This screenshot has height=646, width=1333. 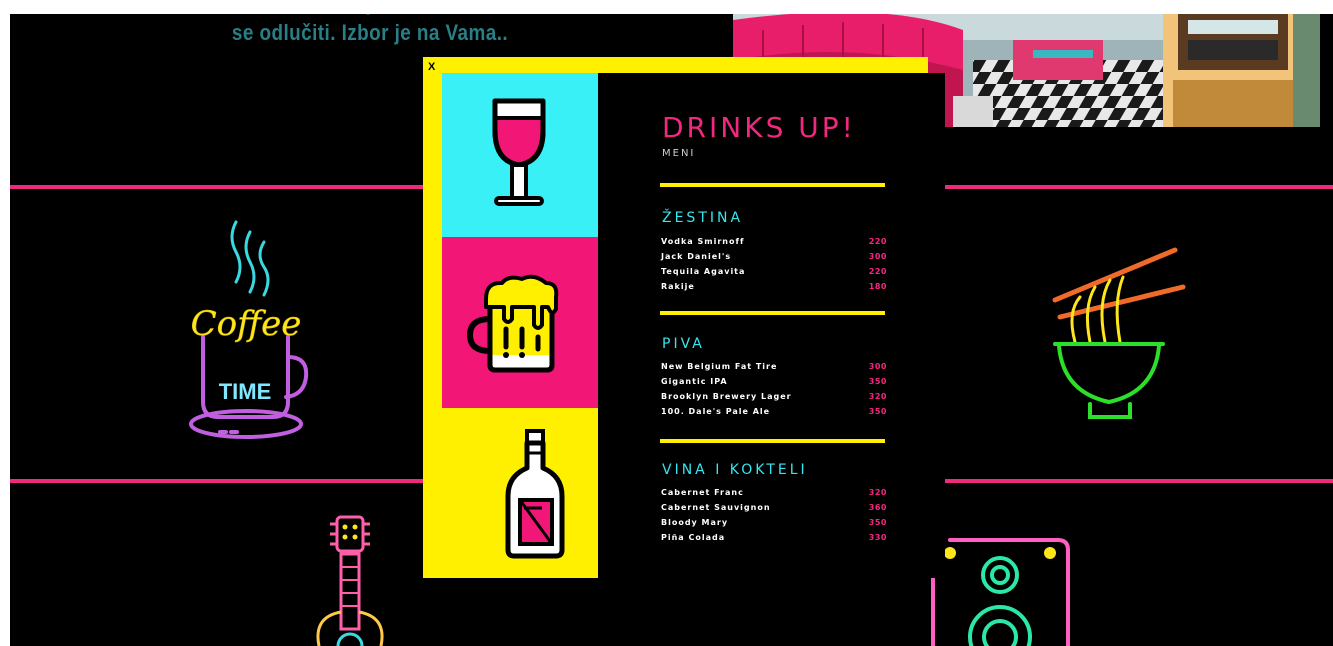 What do you see at coordinates (774, 507) in the screenshot?
I see `menu-item: Cabernet Sauvignon 360` at bounding box center [774, 507].